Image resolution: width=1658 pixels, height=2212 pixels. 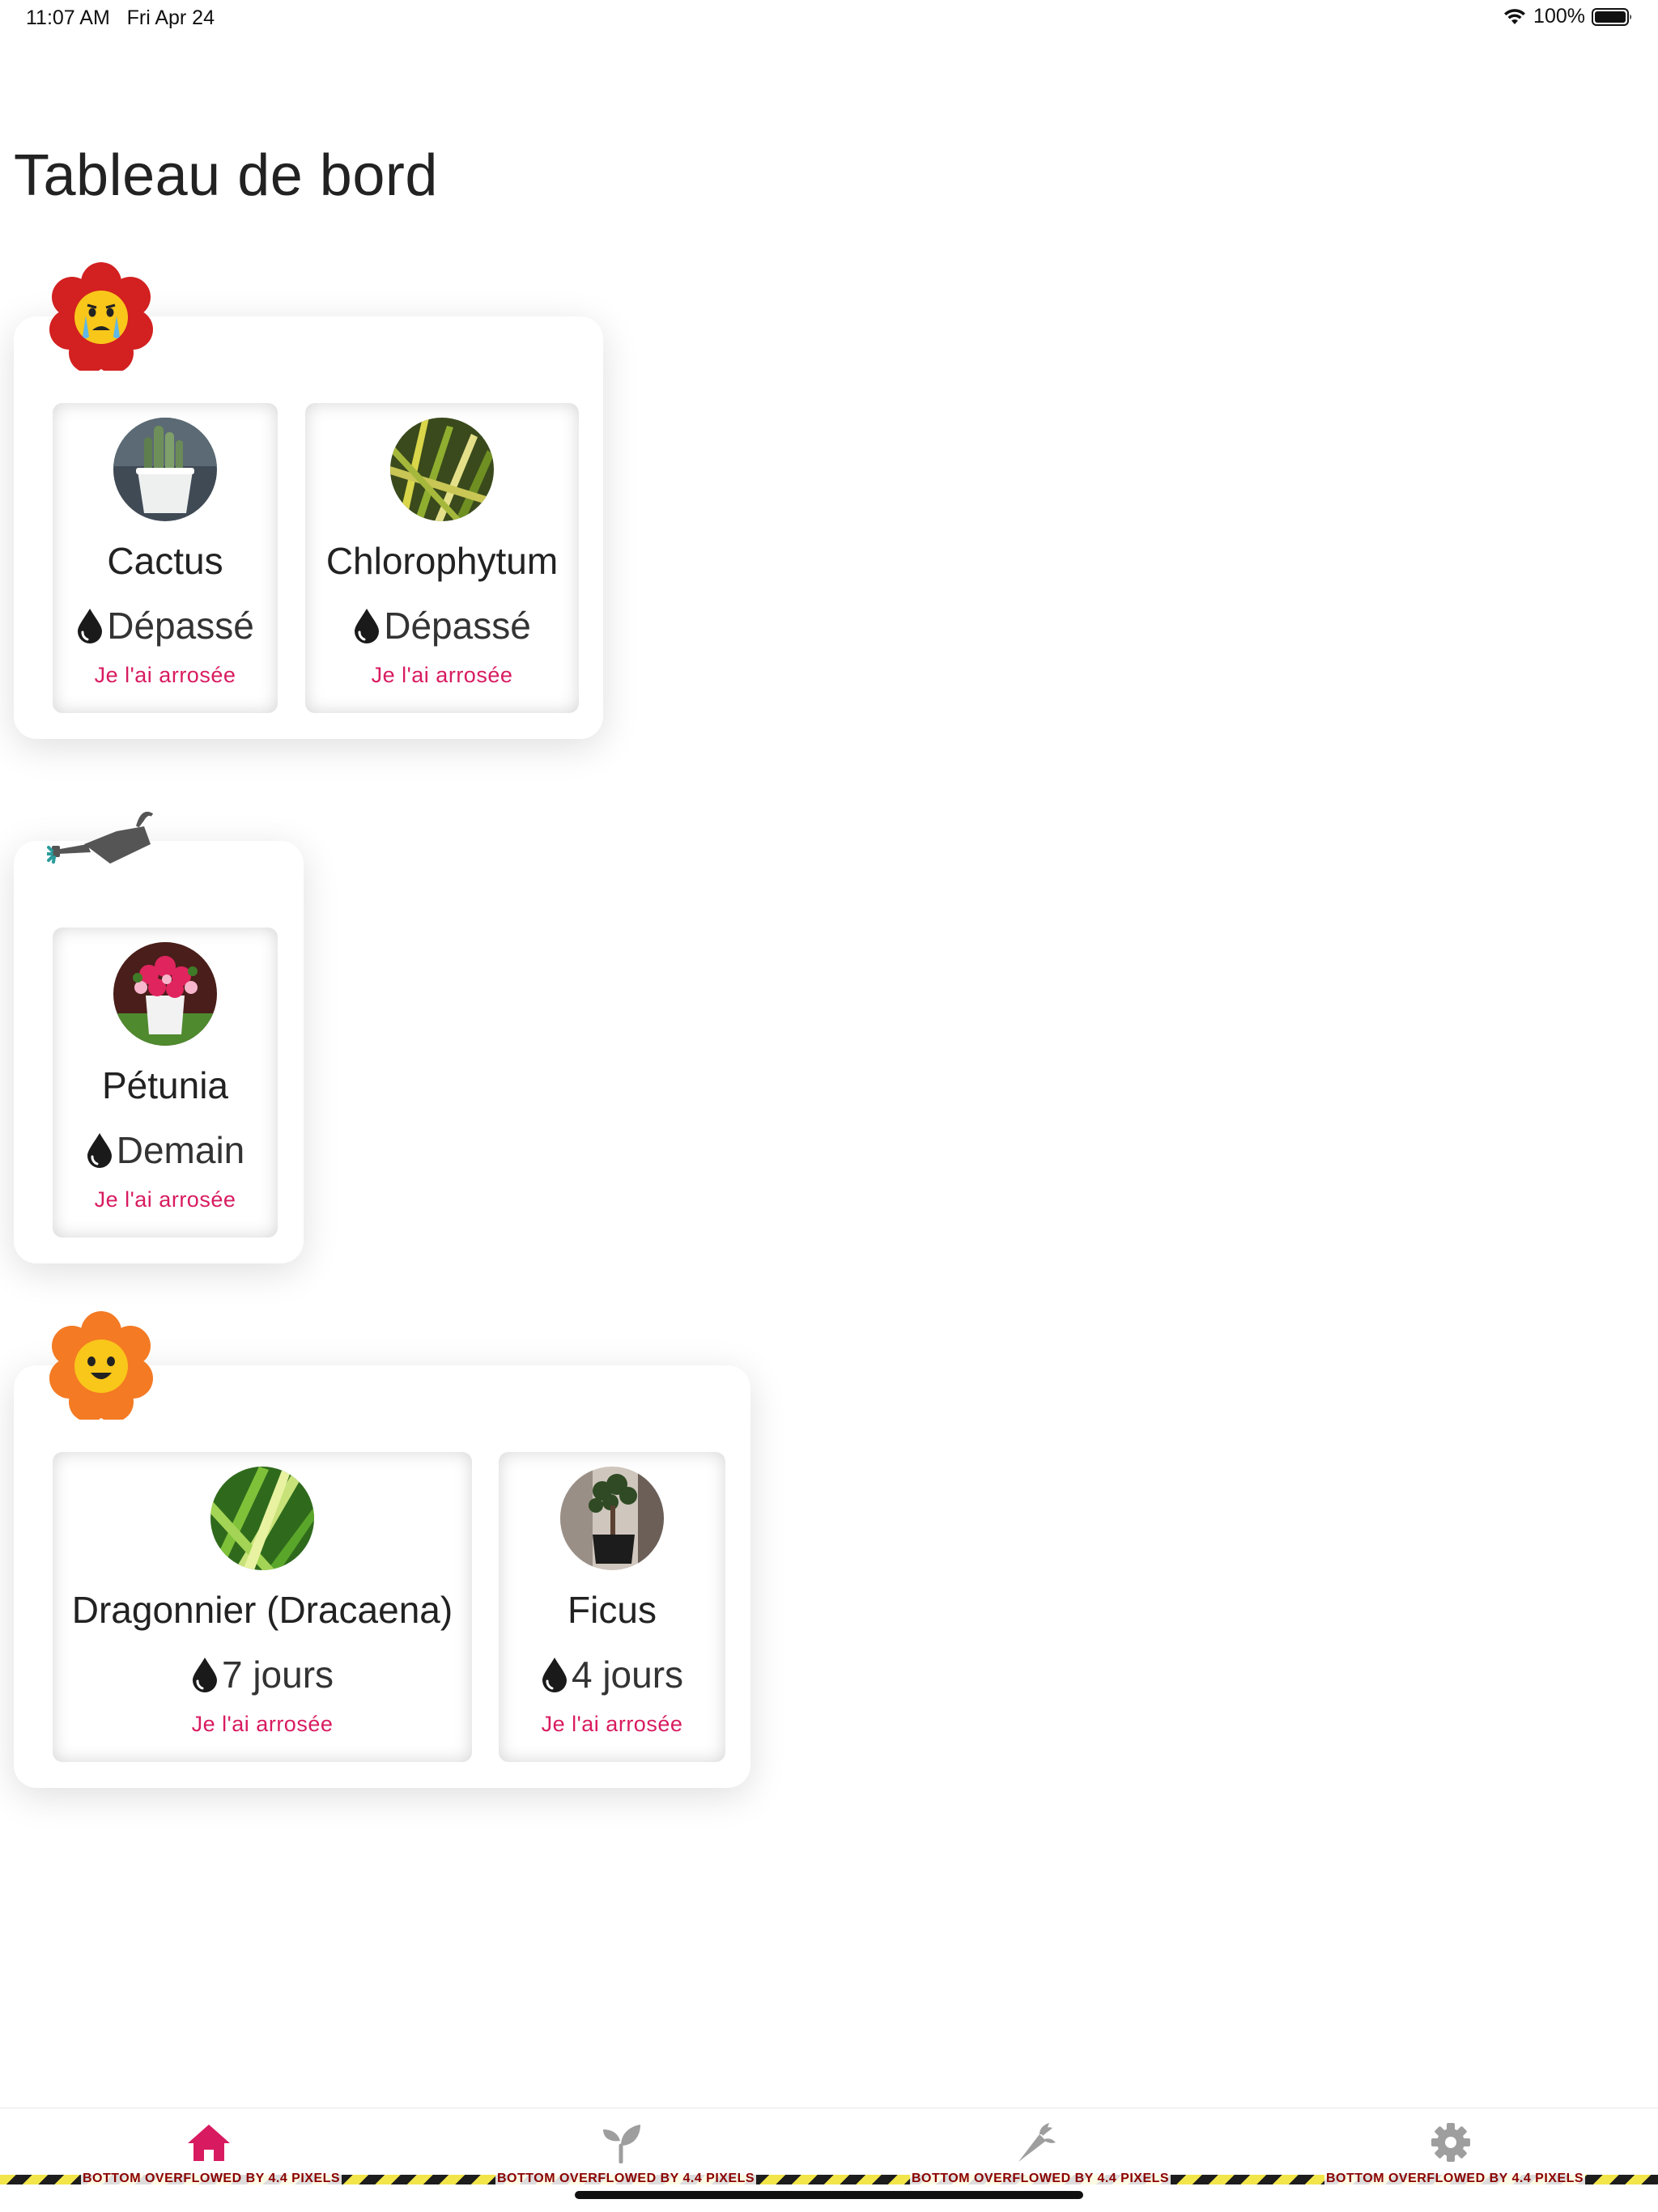 I want to click on due-text: 7 jours, so click(x=277, y=1675).